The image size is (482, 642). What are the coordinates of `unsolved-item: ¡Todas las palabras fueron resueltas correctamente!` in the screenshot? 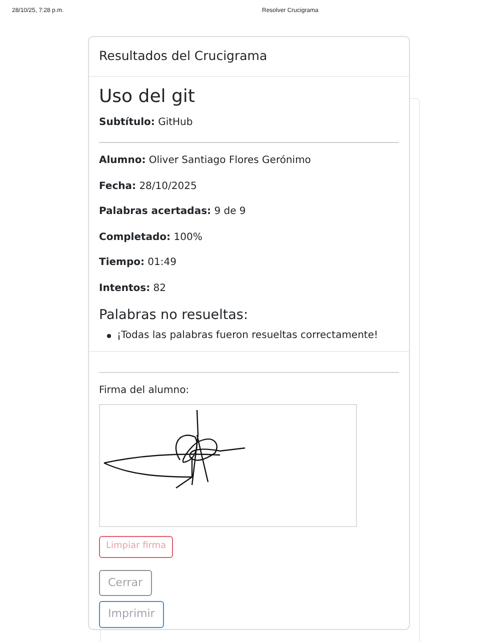 It's located at (247, 336).